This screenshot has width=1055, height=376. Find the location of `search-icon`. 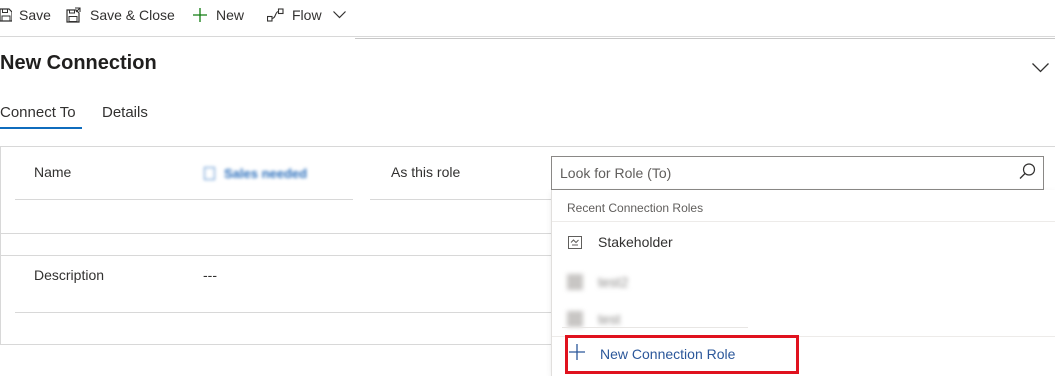

search-icon is located at coordinates (1027, 173).